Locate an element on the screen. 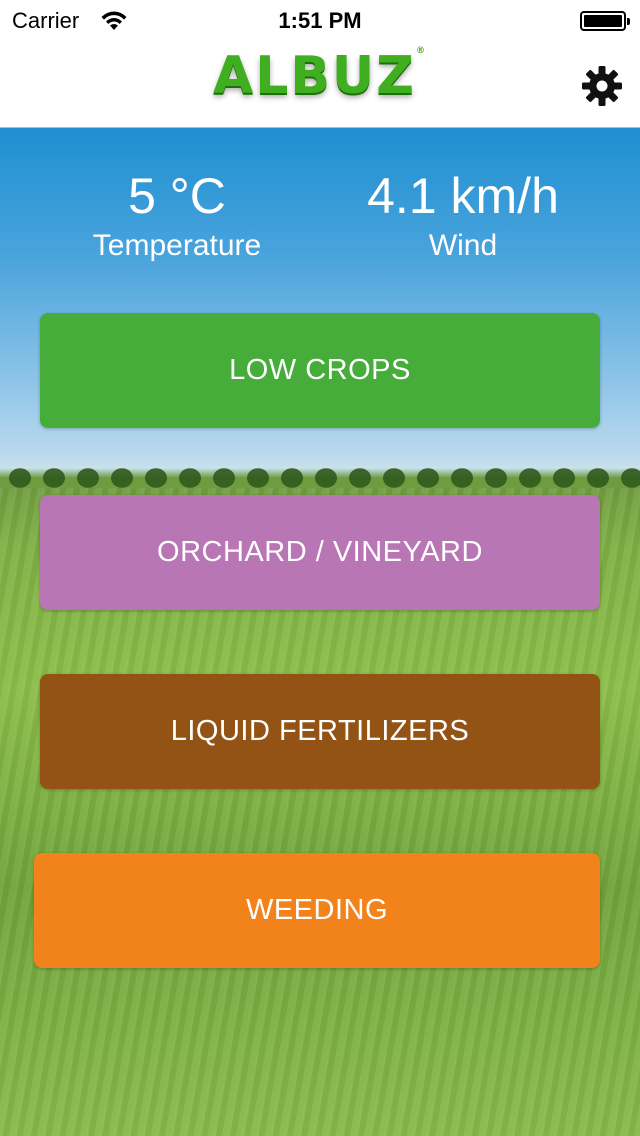 This screenshot has width=640, height=1136. logo-registered-mark: ® is located at coordinates (421, 51).